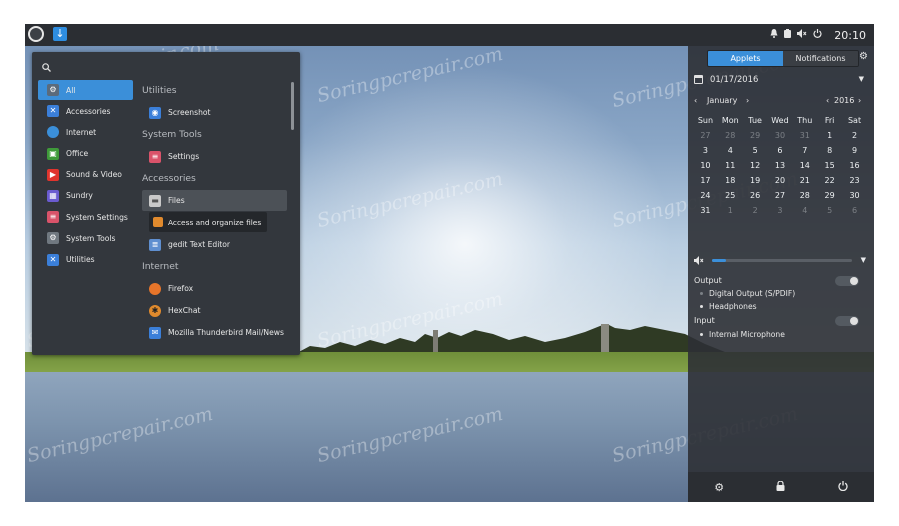  I want to click on app-gedit: ≣ gedit Text Editor, so click(214, 244).